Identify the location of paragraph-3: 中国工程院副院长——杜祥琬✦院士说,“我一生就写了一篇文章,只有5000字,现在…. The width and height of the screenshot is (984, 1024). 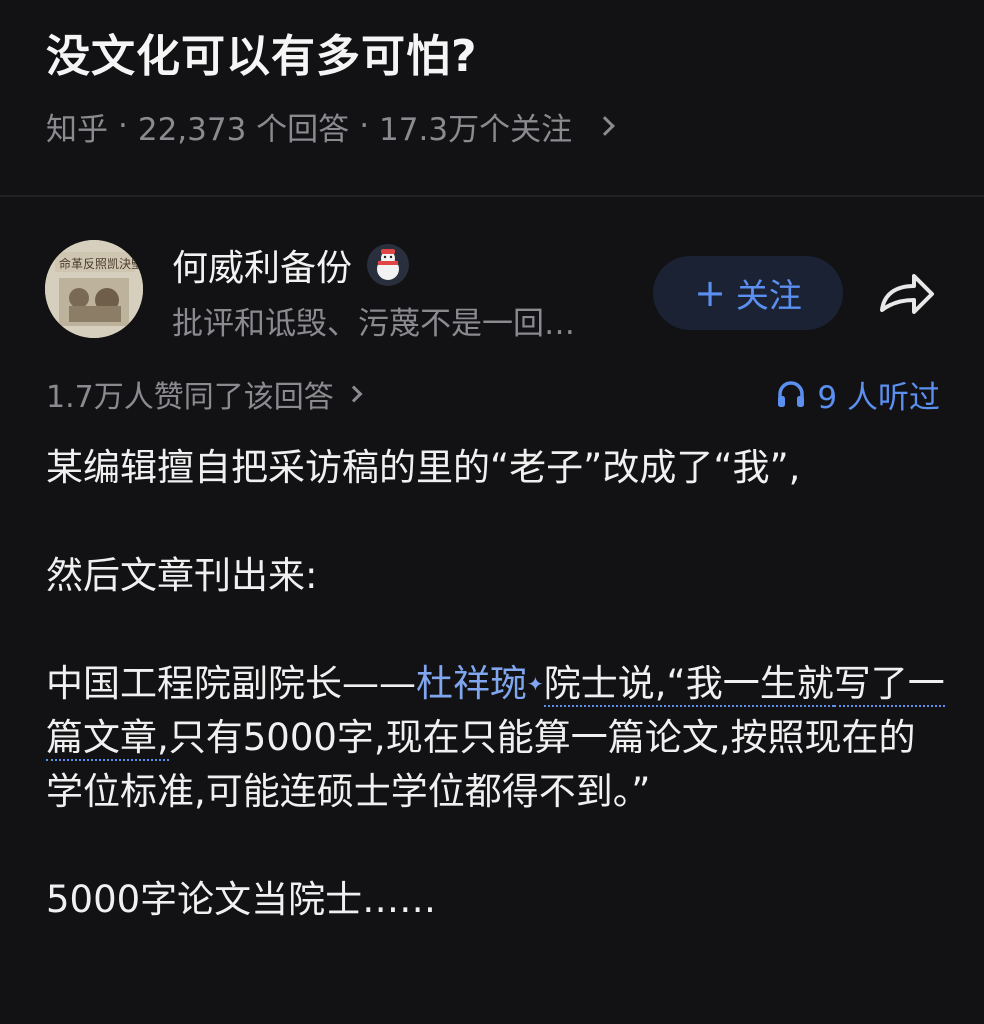
(496, 738).